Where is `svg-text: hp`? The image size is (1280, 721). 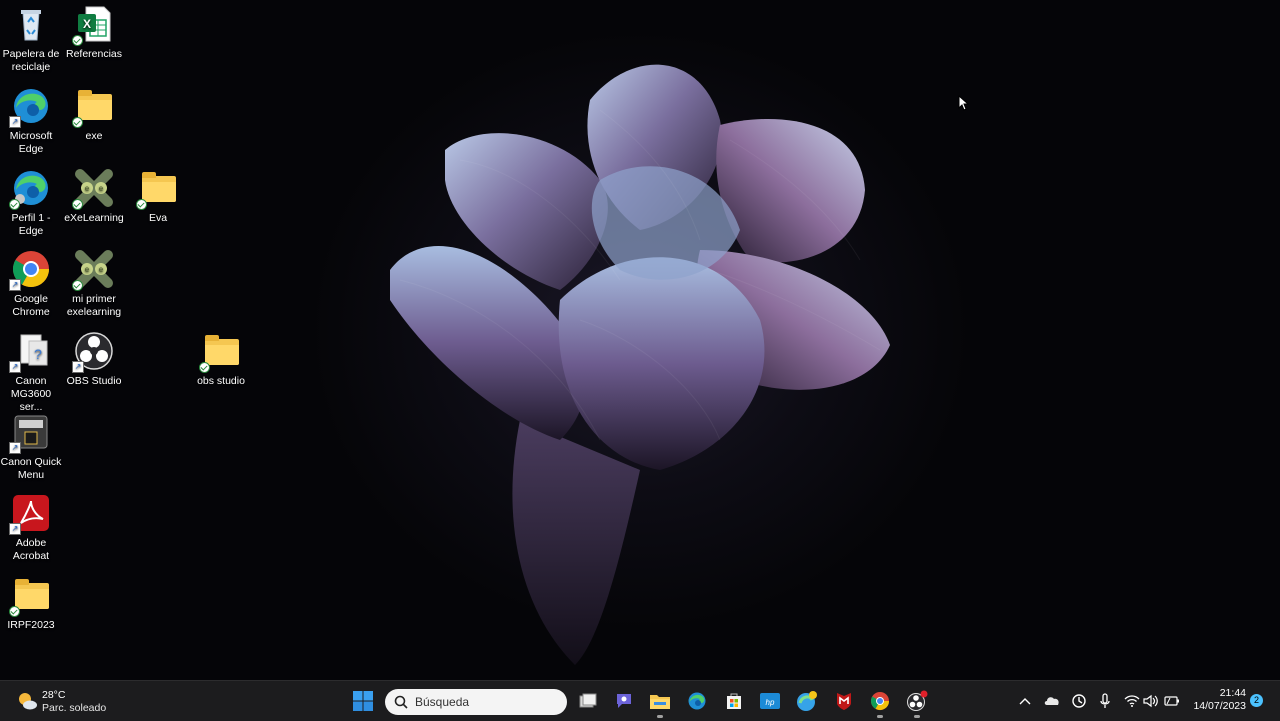
svg-text: hp is located at coordinates (770, 702).